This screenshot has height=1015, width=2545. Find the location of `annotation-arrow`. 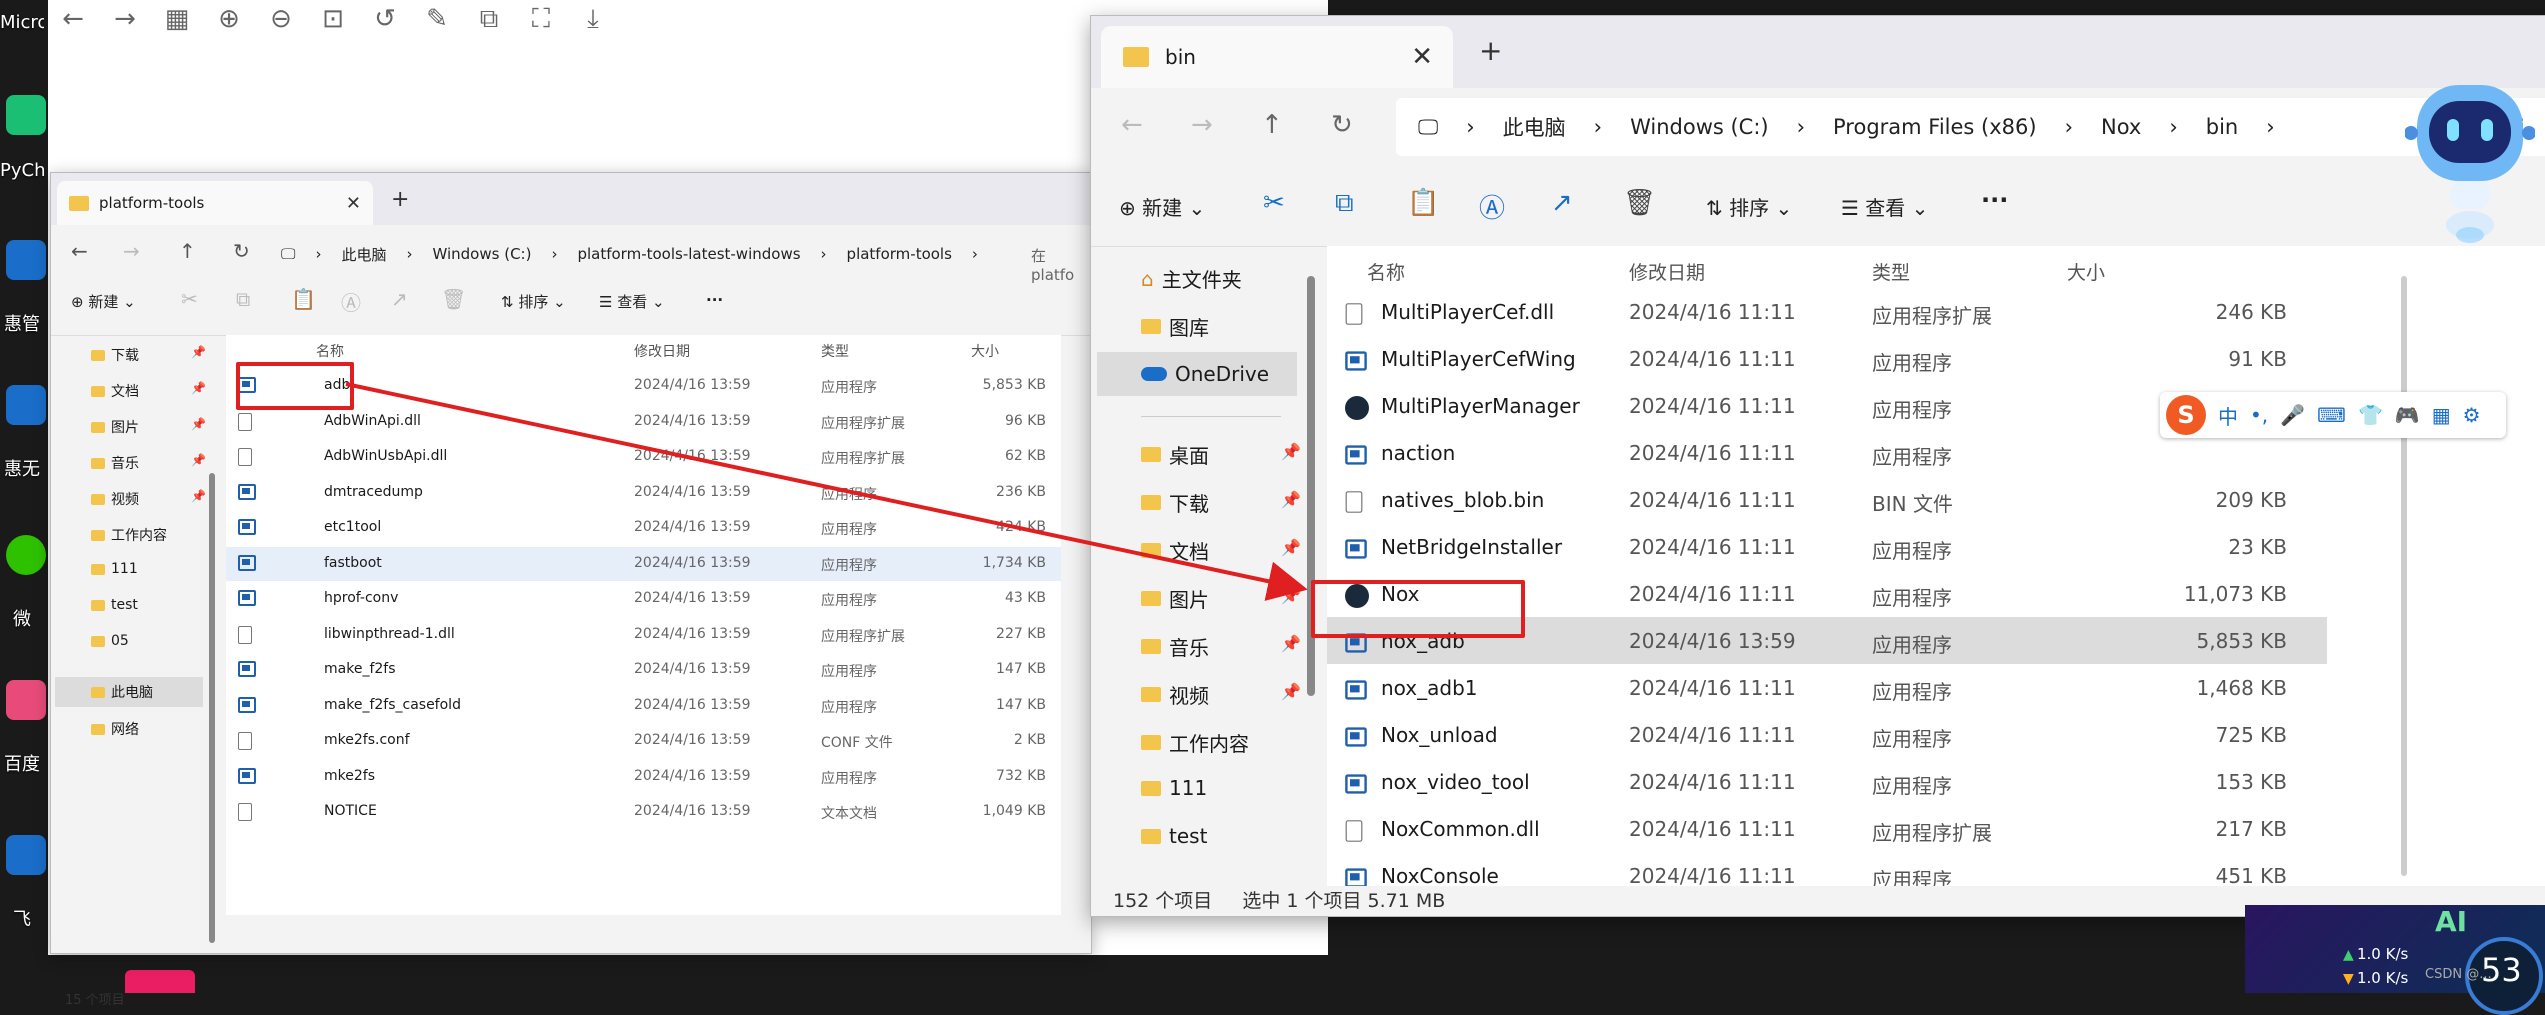

annotation-arrow is located at coordinates (826, 491).